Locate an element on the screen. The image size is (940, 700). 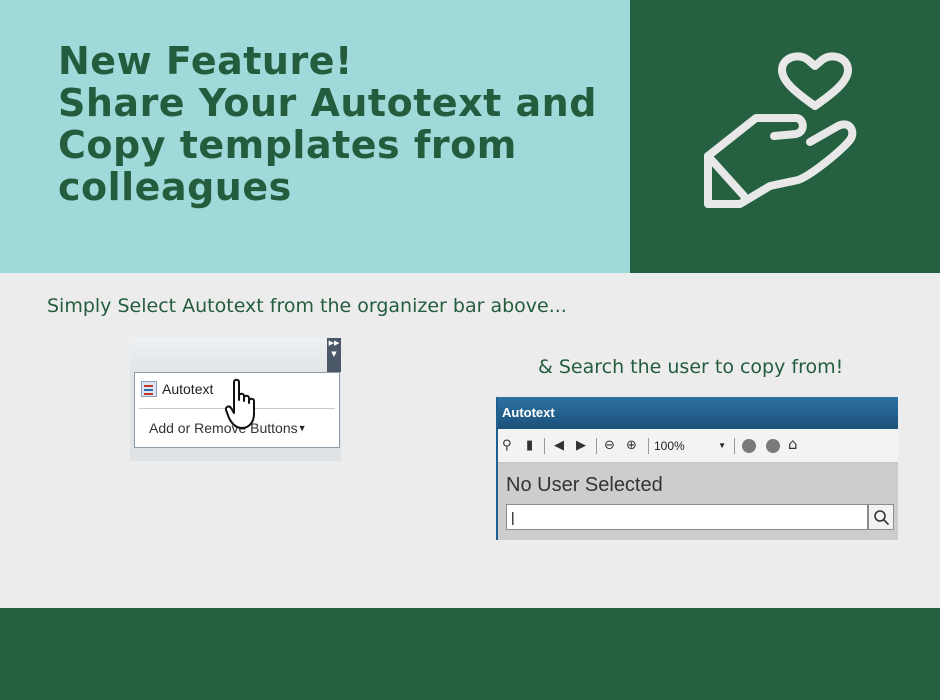
document-icon: ▮ is located at coordinates (529, 446).